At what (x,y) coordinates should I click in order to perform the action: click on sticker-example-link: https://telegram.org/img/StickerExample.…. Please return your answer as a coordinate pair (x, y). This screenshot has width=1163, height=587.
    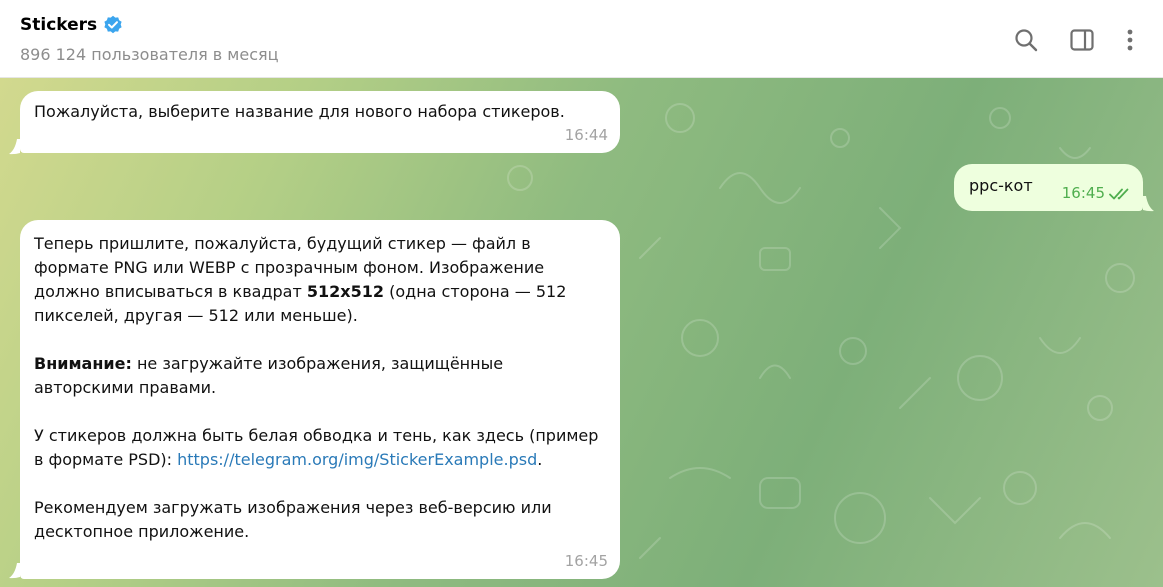
    Looking at the image, I should click on (357, 459).